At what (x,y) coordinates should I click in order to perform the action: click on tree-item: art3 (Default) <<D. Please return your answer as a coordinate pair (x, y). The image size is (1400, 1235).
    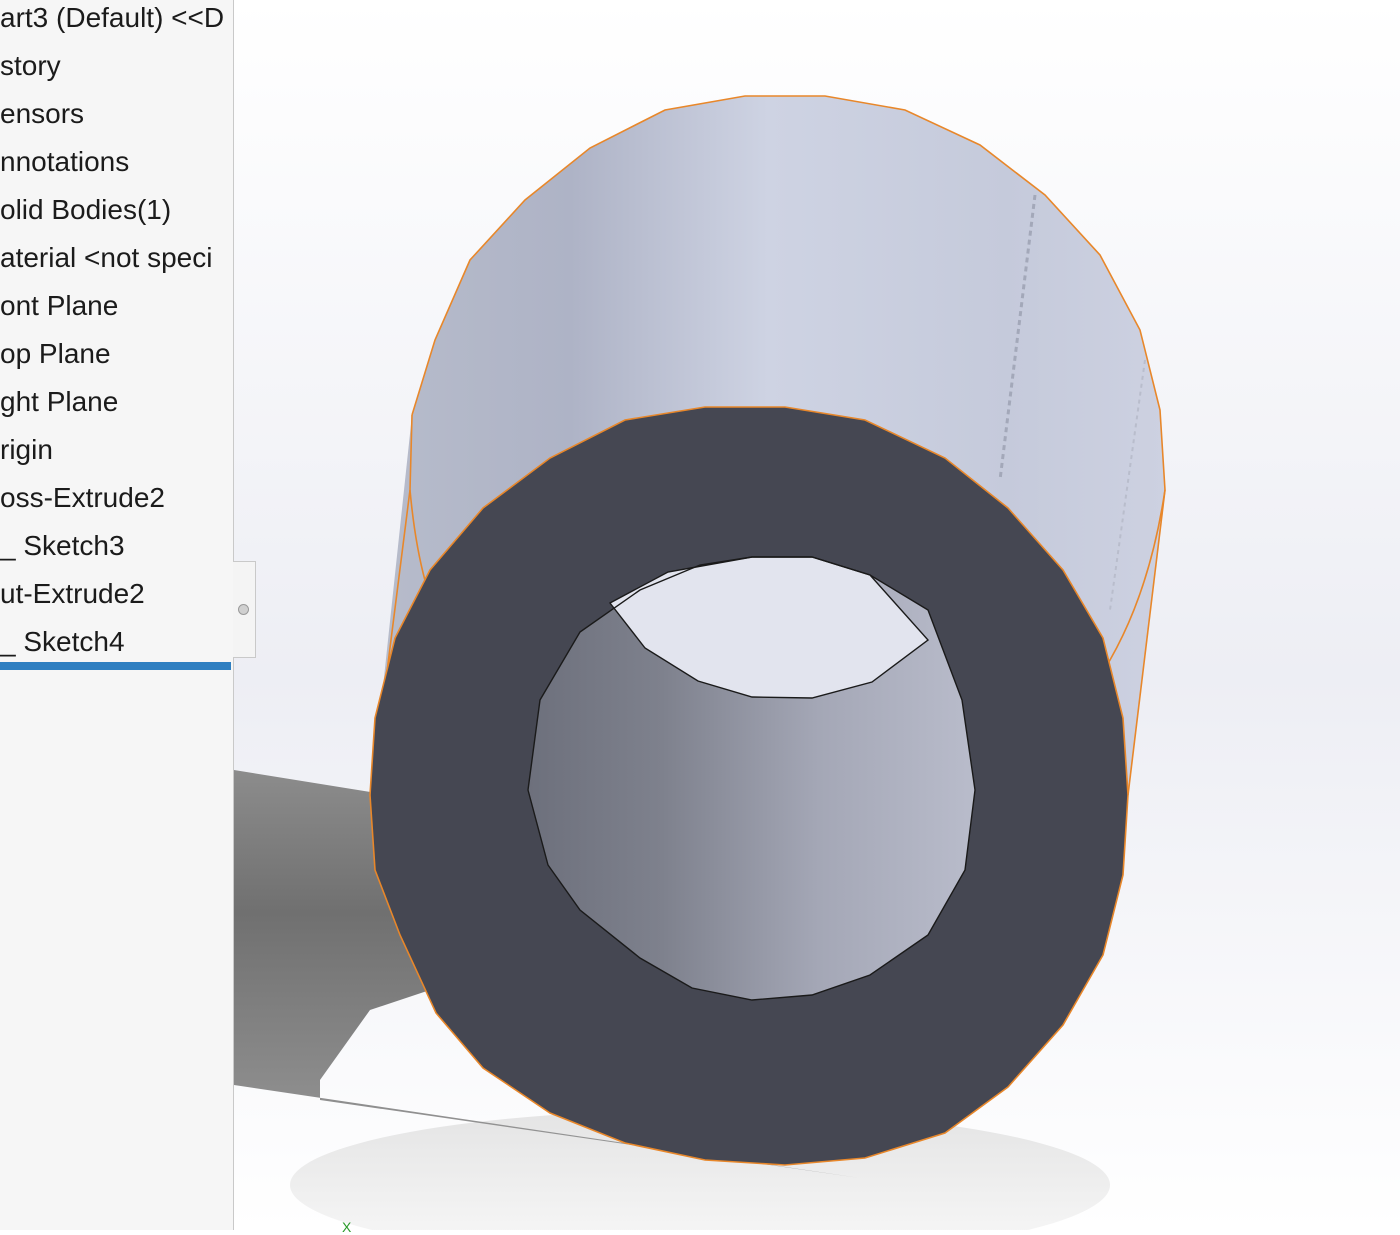
    Looking at the image, I should click on (116, 24).